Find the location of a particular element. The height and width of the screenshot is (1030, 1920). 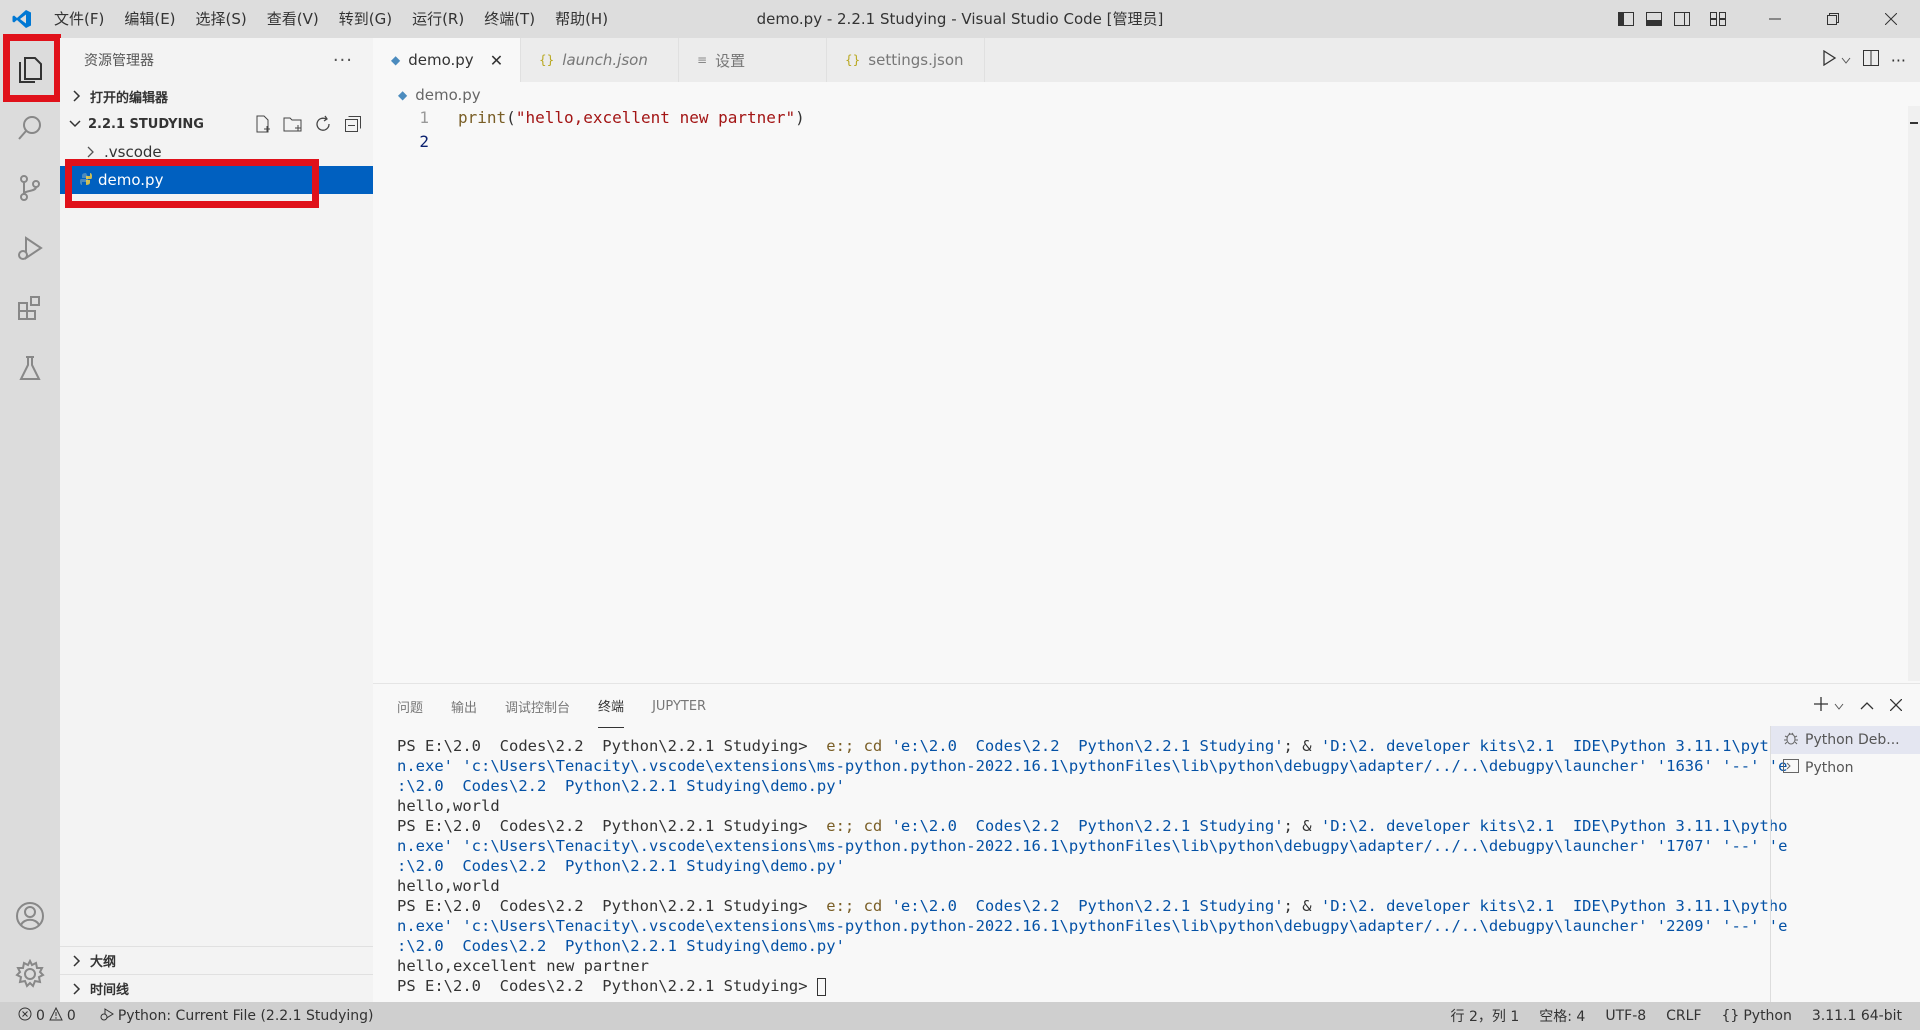

tab-demo-py: ◆ demo.py ✕ is located at coordinates (447, 60).